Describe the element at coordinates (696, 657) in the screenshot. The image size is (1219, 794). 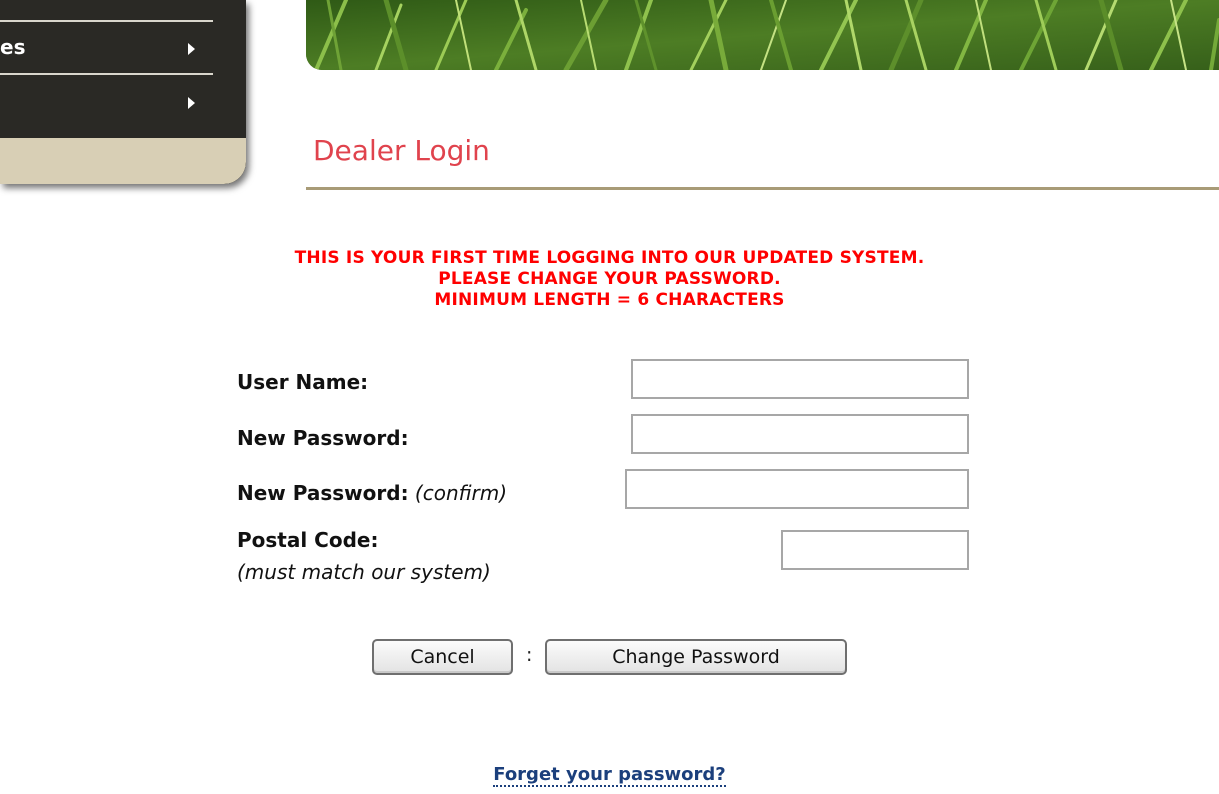
I see `change-password-button: Change Password` at that location.